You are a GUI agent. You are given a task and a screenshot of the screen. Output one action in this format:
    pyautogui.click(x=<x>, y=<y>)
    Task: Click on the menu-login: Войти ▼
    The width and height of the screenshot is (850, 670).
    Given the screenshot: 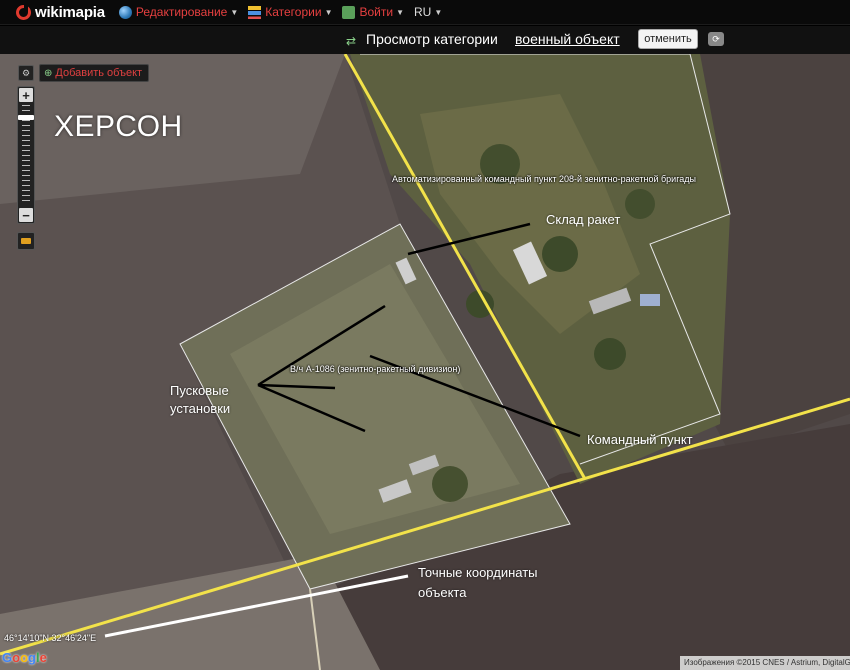 What is the action you would take?
    pyautogui.click(x=373, y=12)
    